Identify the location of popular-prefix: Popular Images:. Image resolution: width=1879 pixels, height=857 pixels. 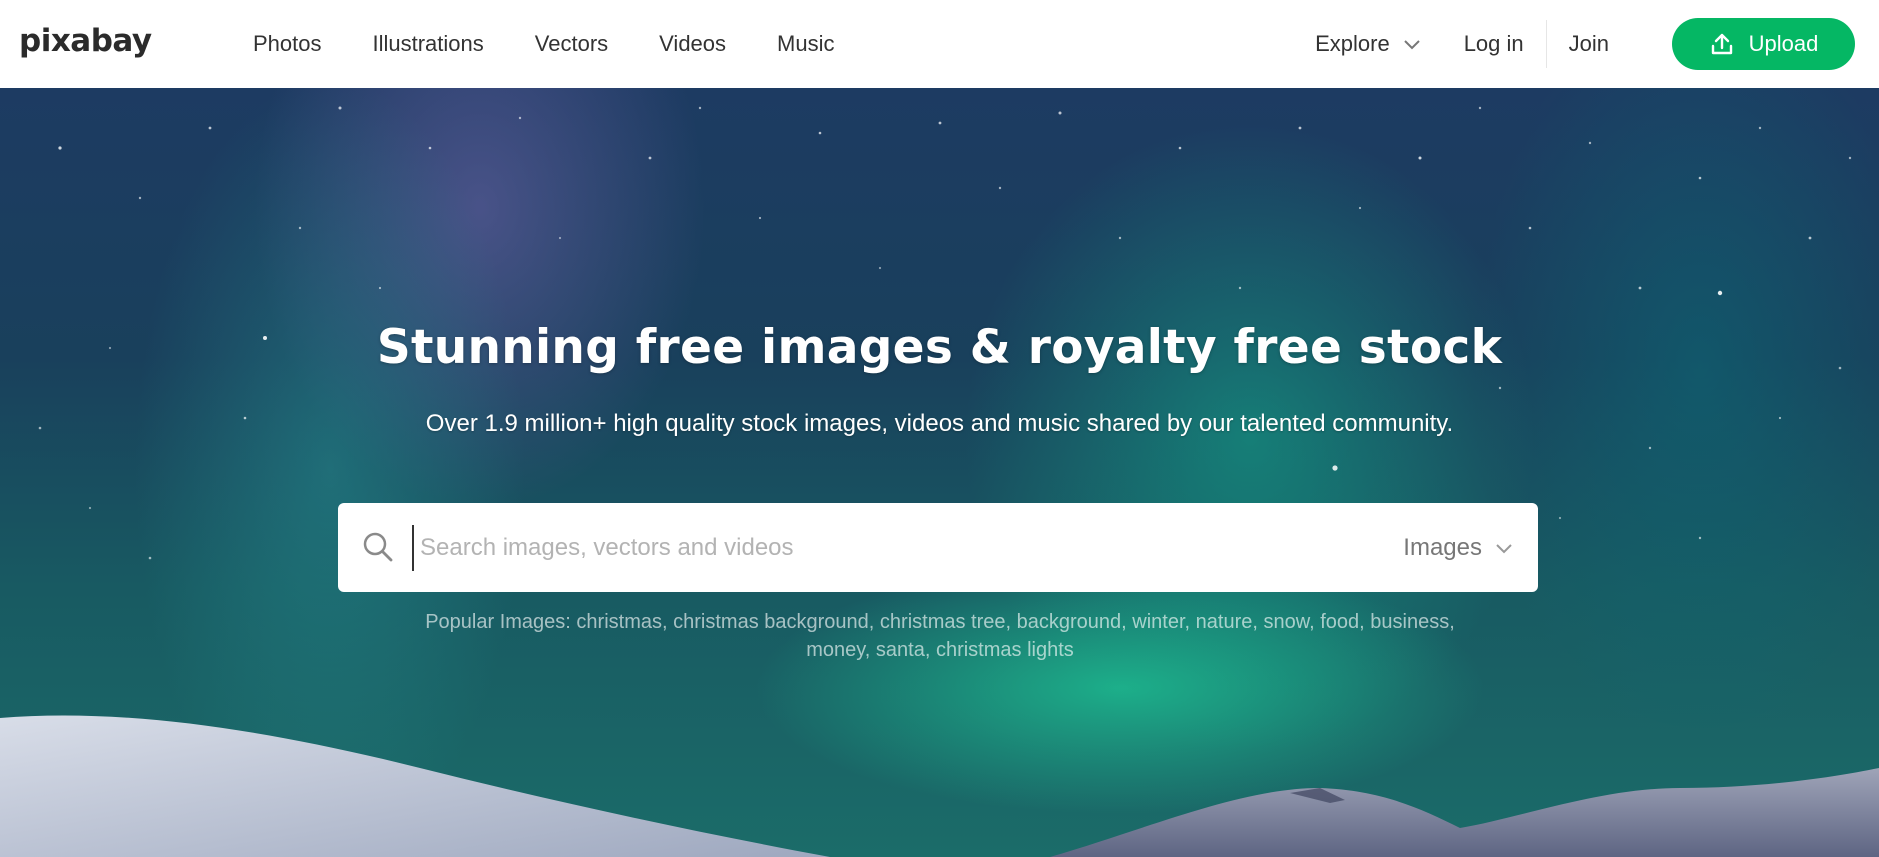
(498, 622).